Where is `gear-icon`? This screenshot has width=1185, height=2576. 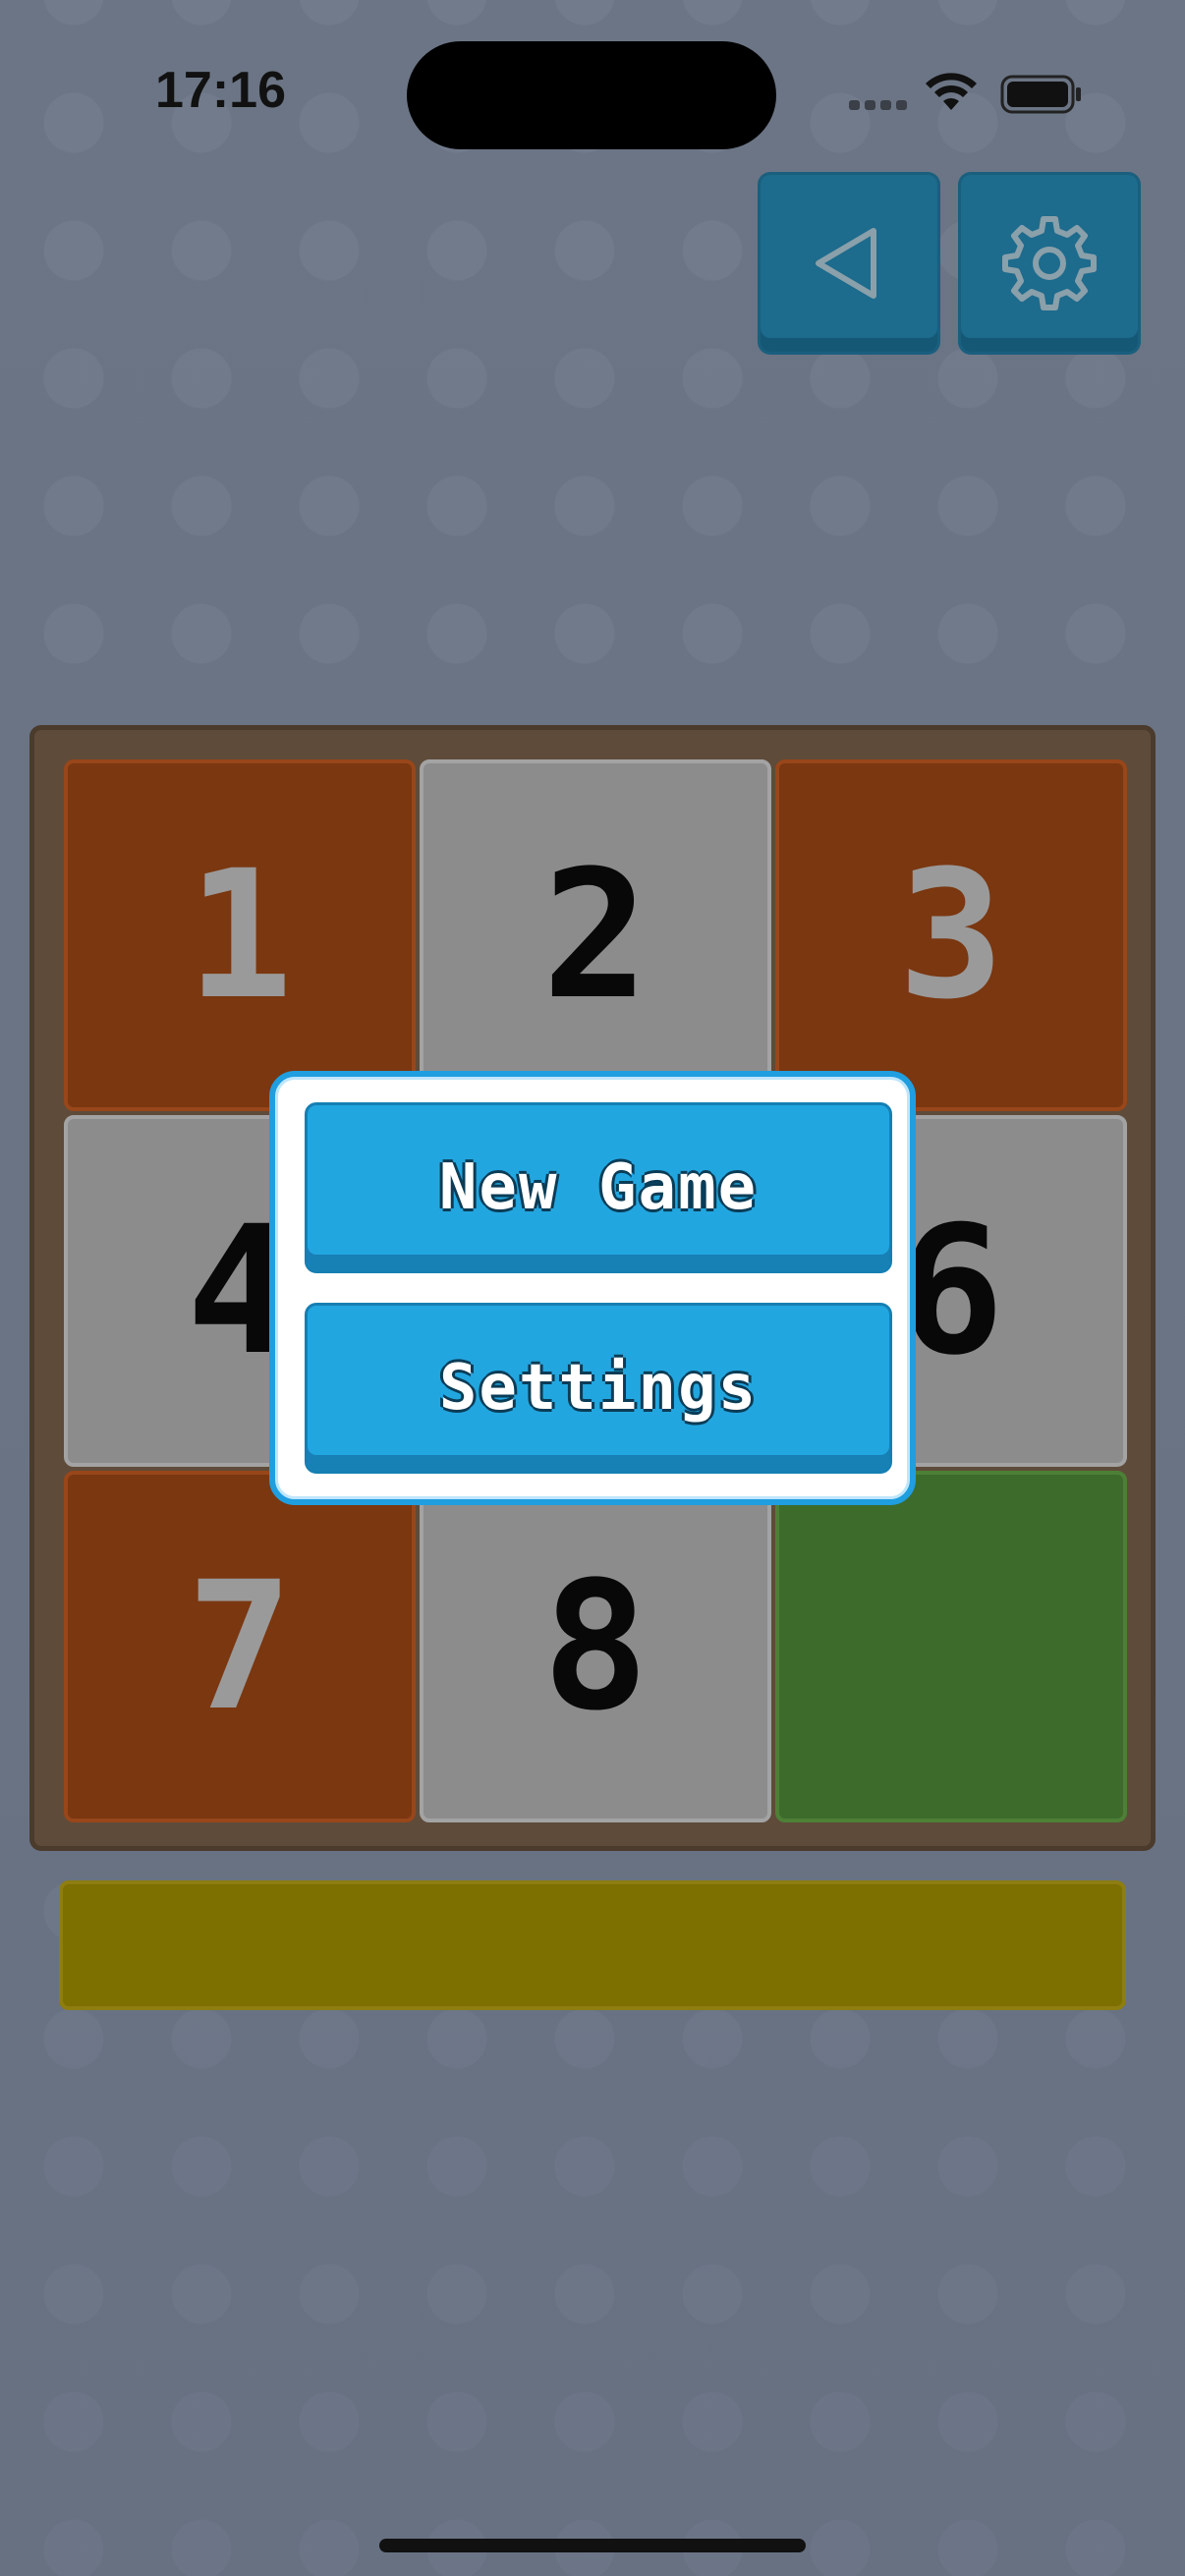 gear-icon is located at coordinates (1049, 263).